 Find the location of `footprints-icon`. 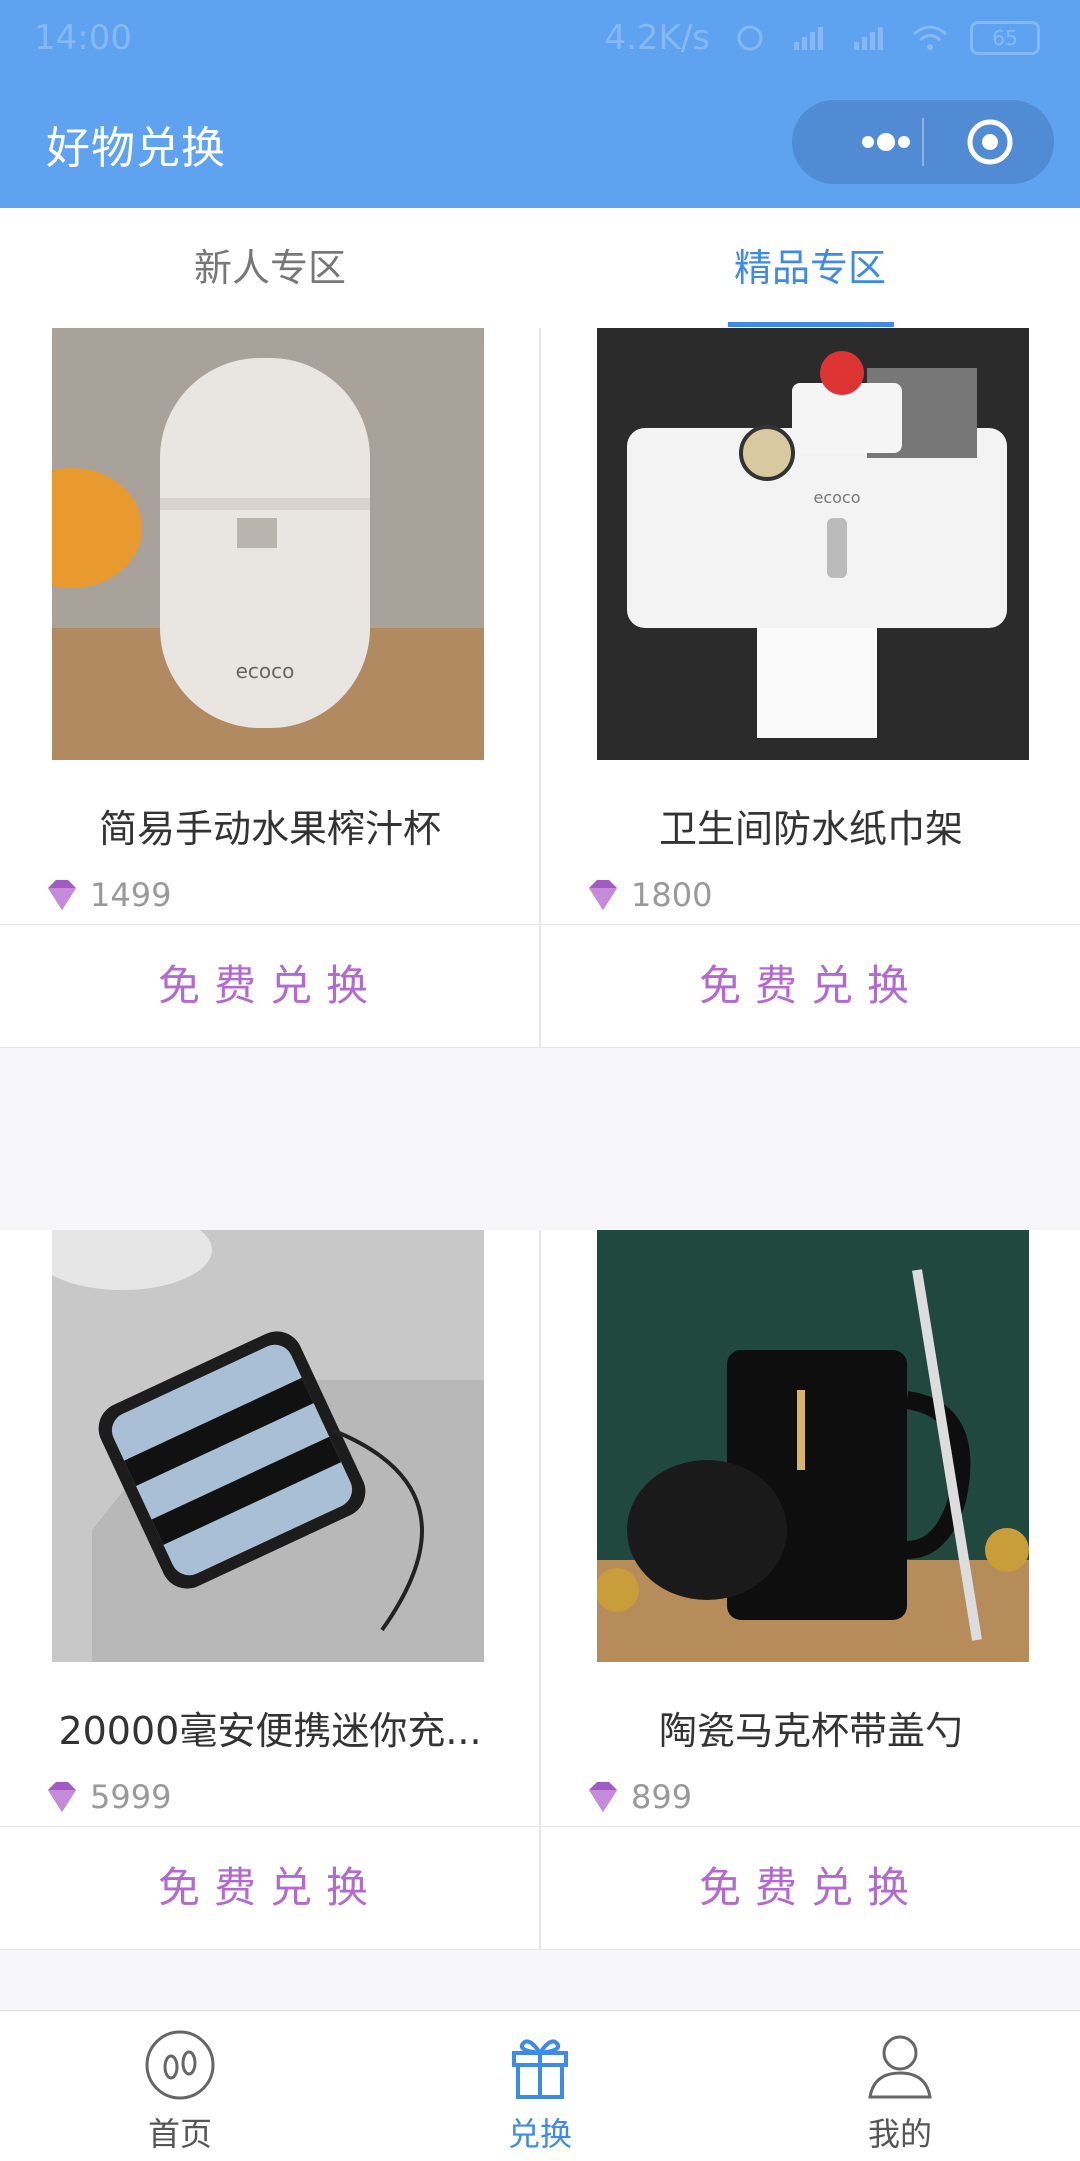

footprints-icon is located at coordinates (180, 2065).